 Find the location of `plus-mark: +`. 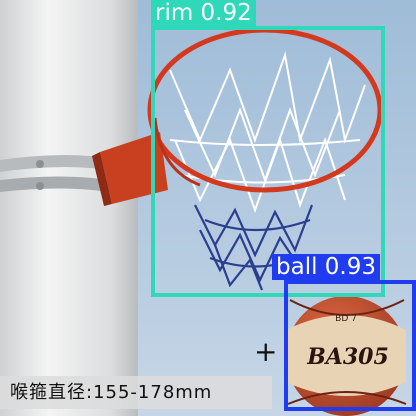

plus-mark: + is located at coordinates (266, 351).